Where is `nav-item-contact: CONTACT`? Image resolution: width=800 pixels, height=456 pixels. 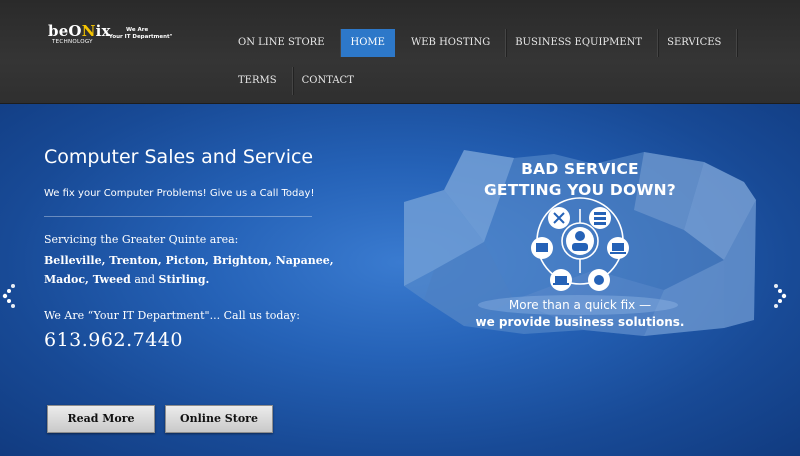
nav-item-contact: CONTACT is located at coordinates (331, 81).